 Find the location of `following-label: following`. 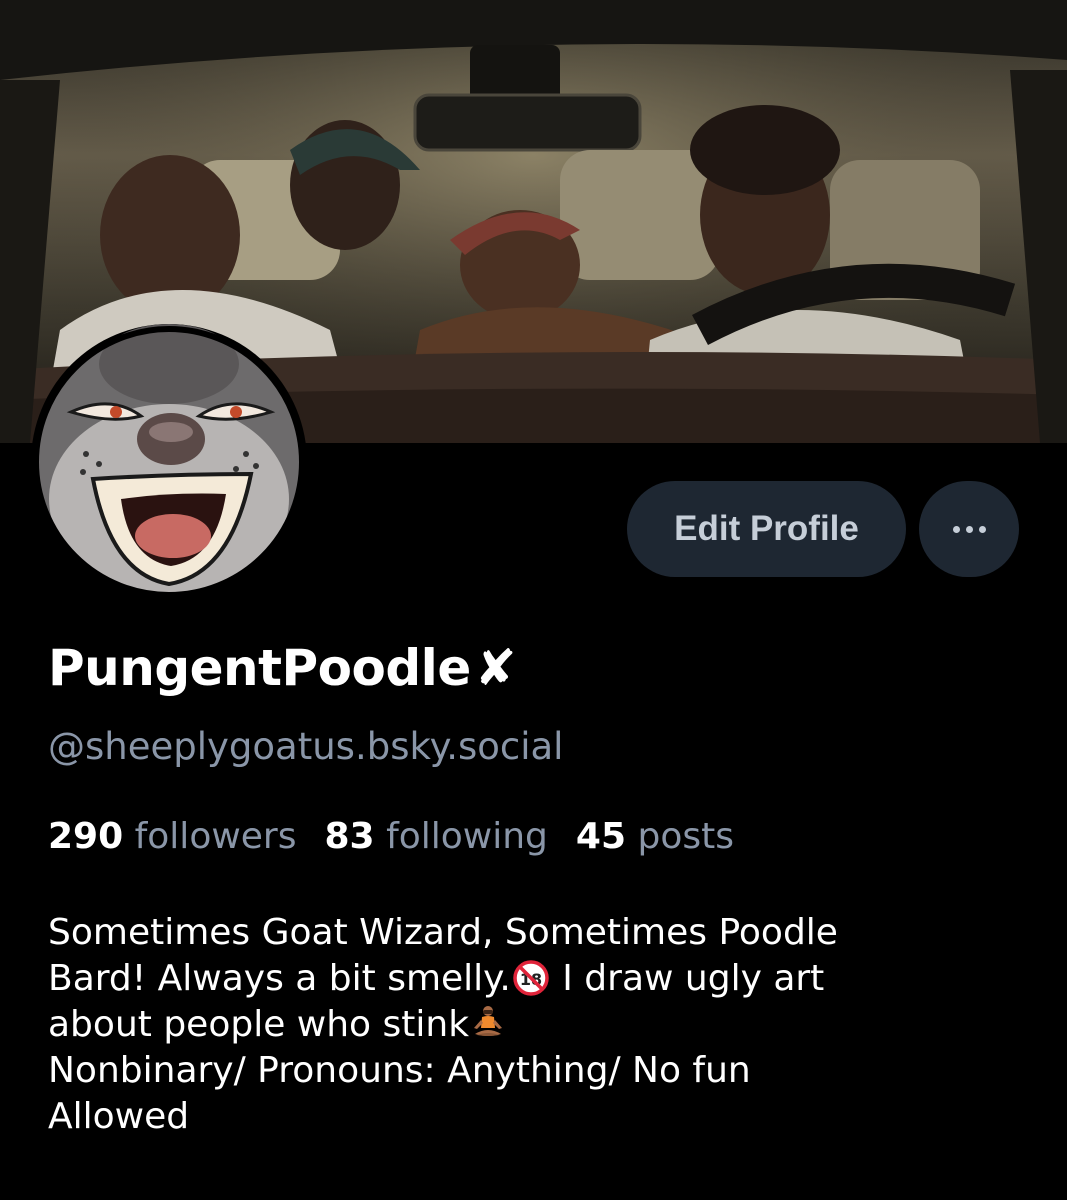

following-label: following is located at coordinates (467, 836).